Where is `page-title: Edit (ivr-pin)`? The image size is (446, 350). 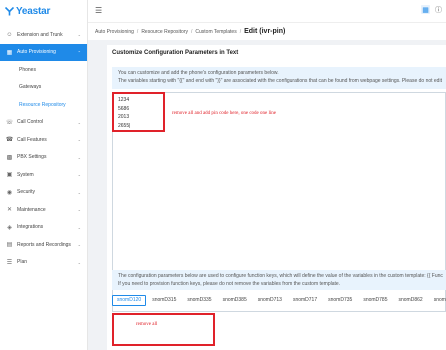
page-title: Edit (ivr-pin) is located at coordinates (265, 31).